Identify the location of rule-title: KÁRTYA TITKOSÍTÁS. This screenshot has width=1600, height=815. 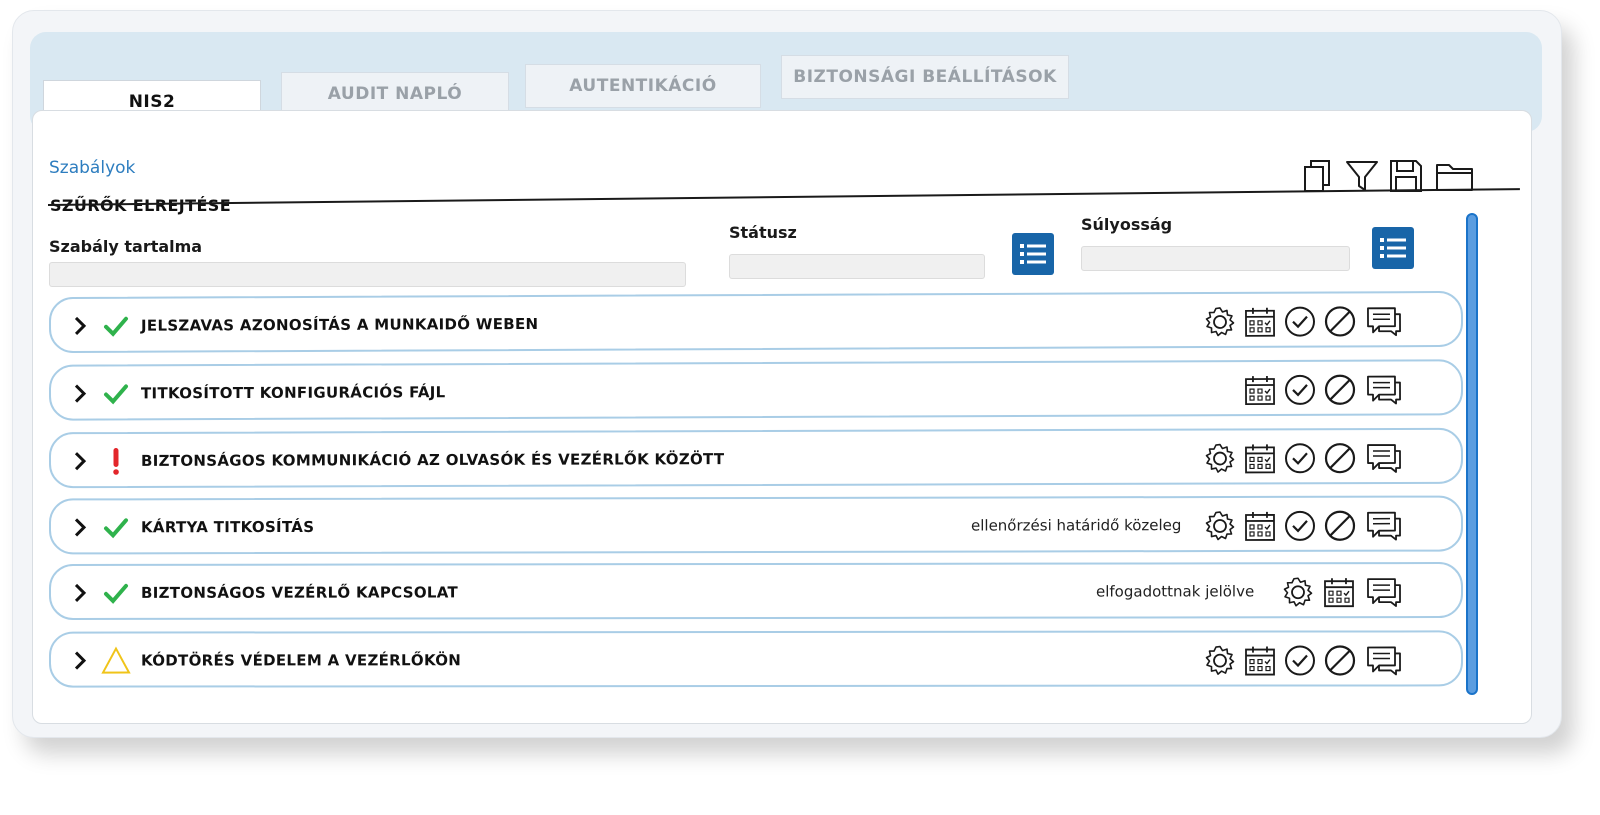
(227, 527).